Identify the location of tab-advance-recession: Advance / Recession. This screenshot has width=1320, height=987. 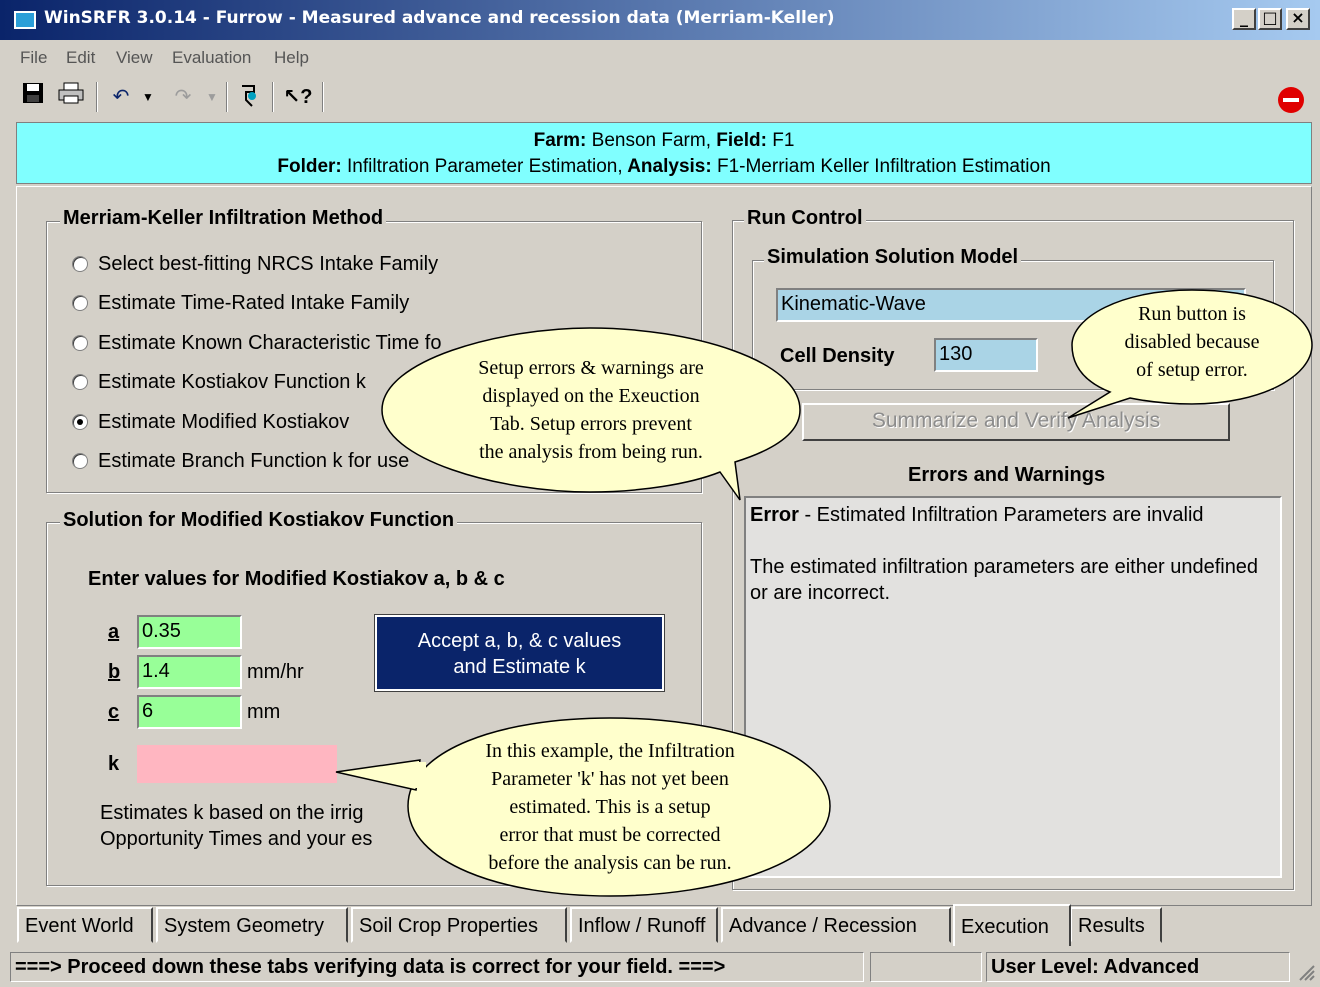
(836, 925).